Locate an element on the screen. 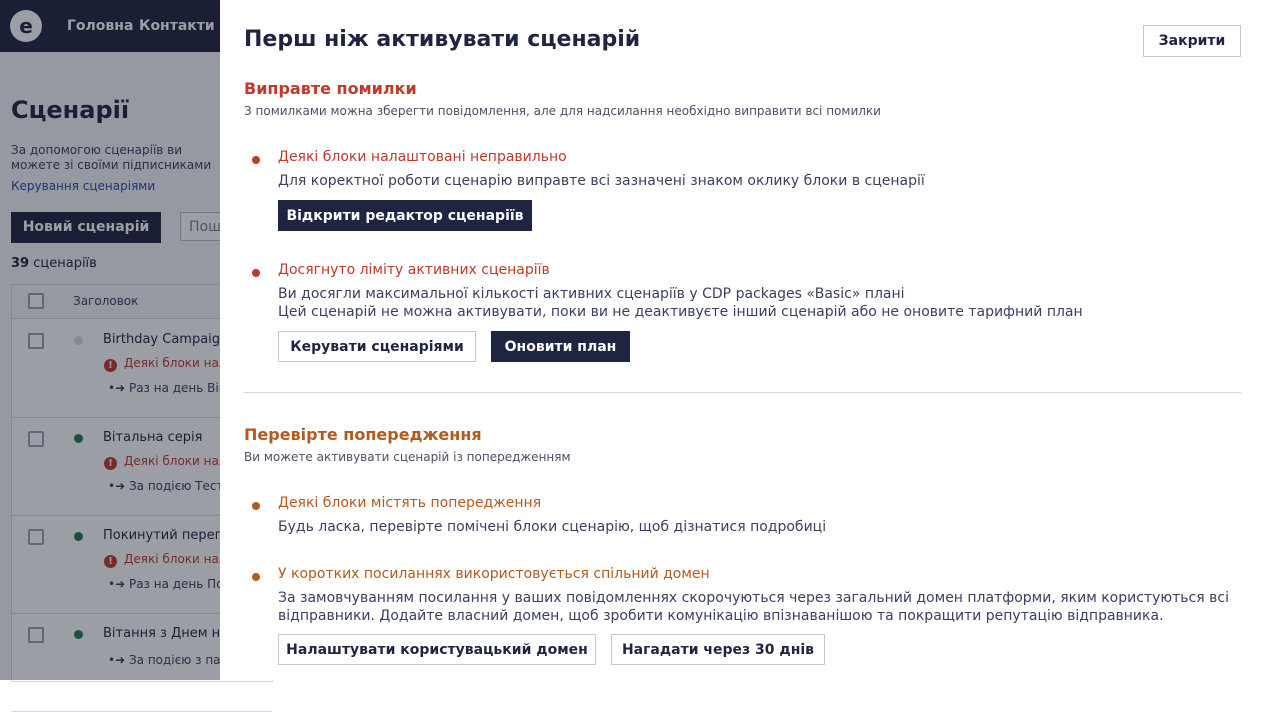 This screenshot has height=712, width=1275. warning-item-title: Деякі блоки містять попередження is located at coordinates (410, 503).